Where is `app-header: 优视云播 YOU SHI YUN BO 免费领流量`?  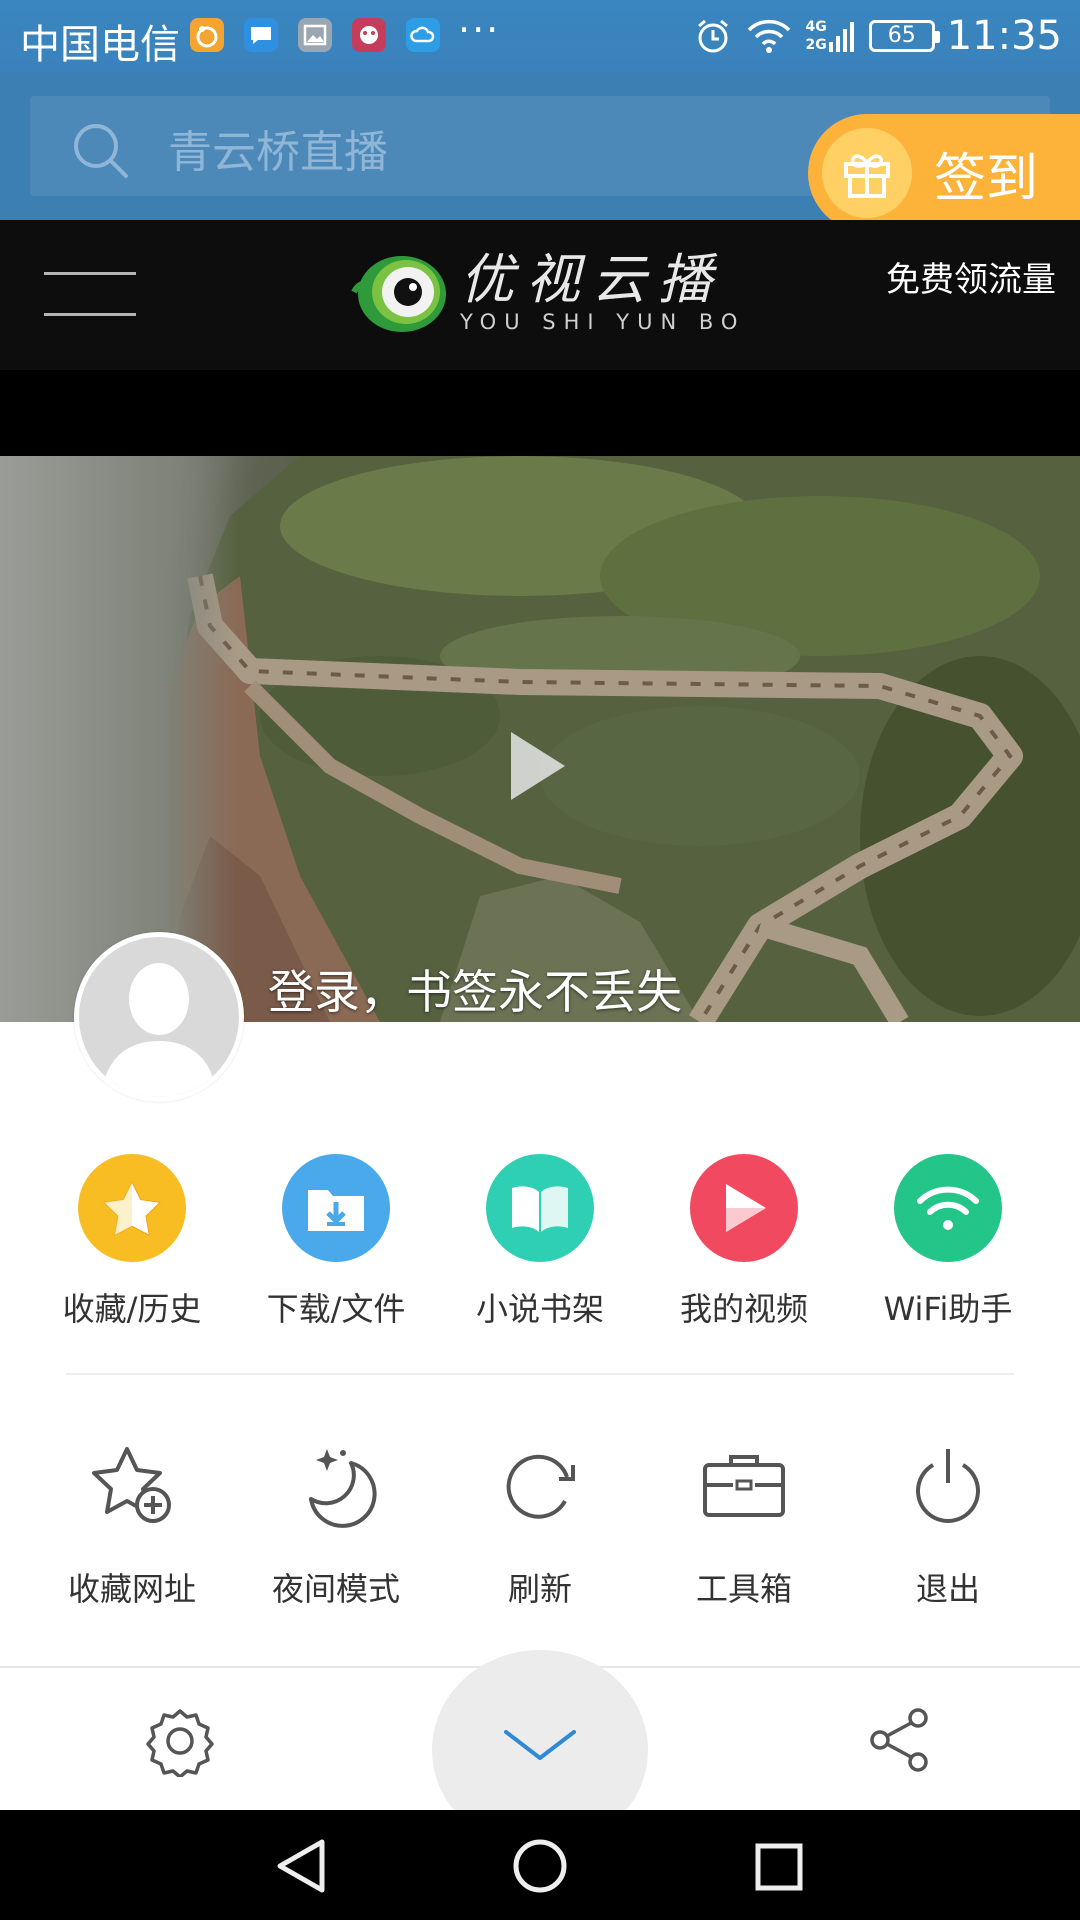 app-header: 优视云播 YOU SHI YUN BO 免费领流量 is located at coordinates (540, 295).